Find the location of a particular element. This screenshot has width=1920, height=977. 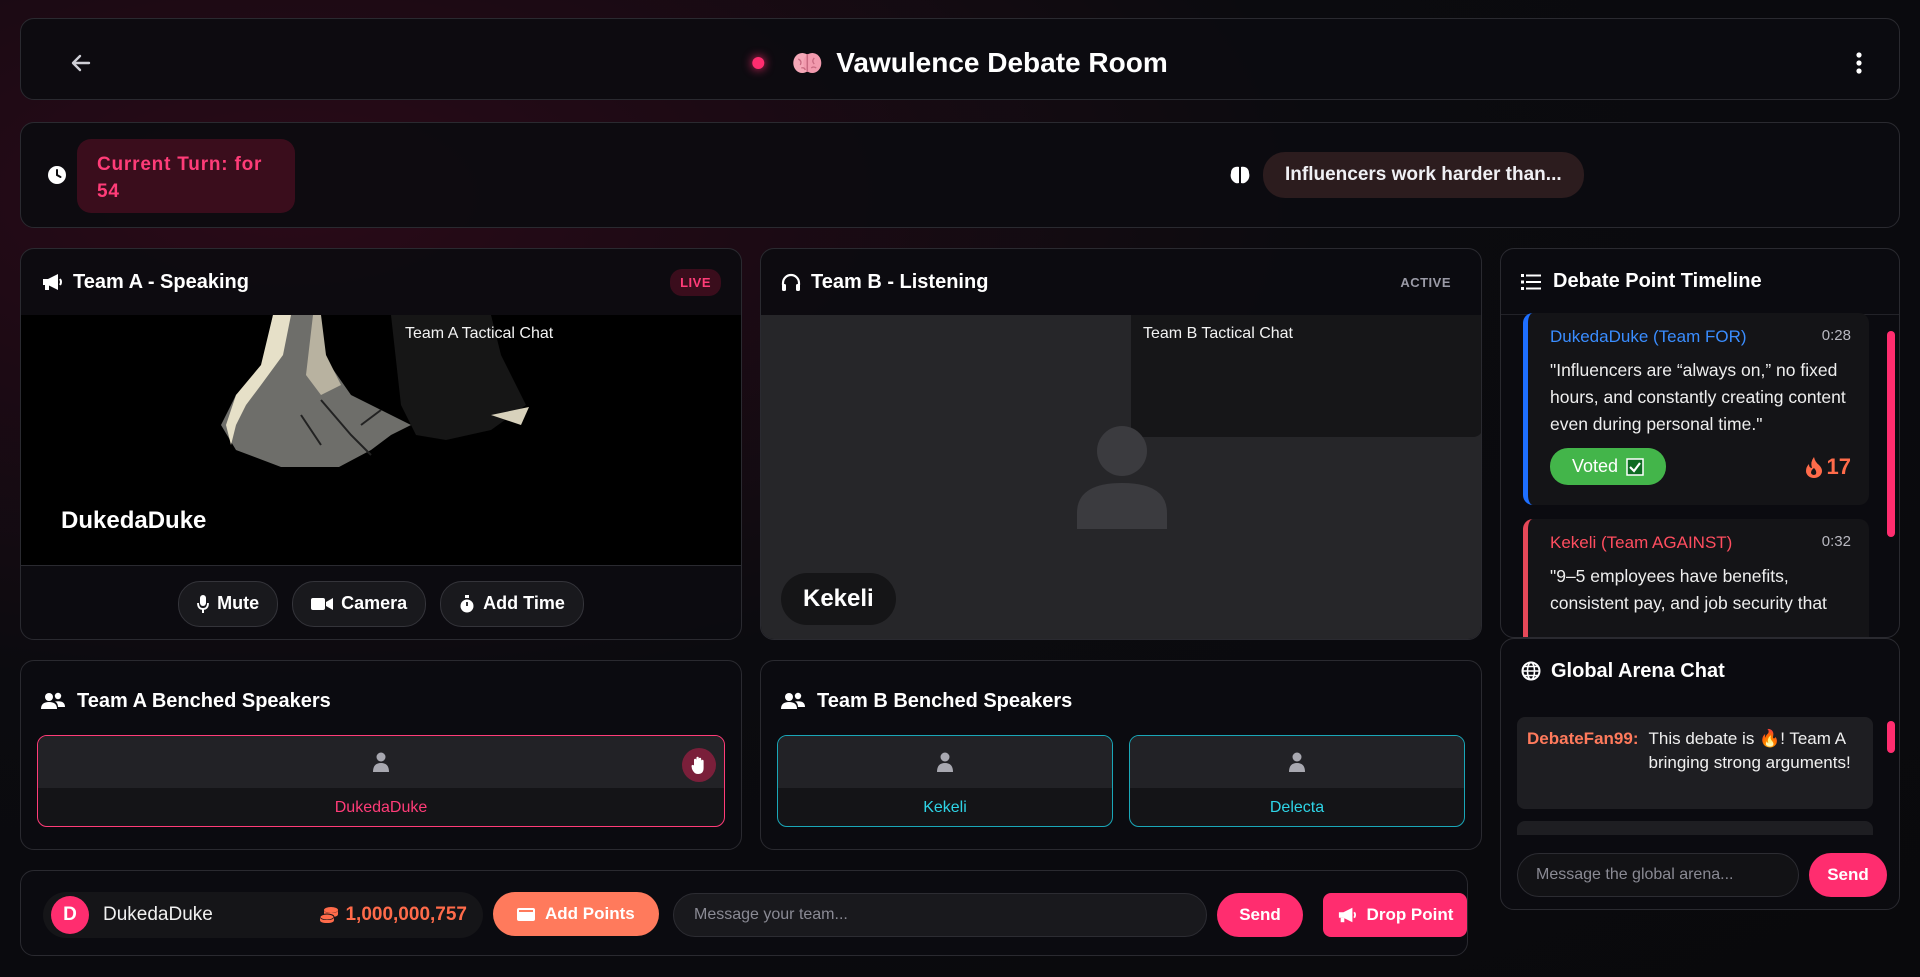

bench-speaker-slot: Delecta is located at coordinates (1297, 781).